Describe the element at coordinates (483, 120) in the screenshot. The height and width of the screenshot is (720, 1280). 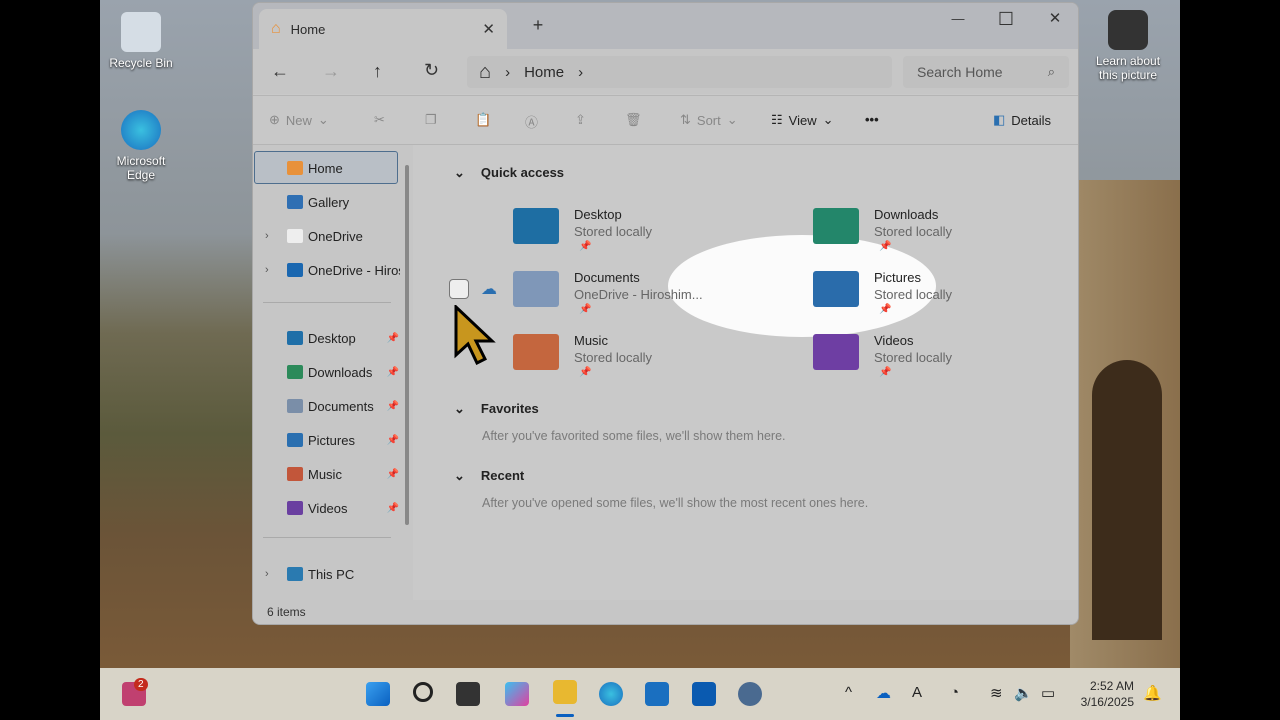
I see `paste-icon: 📋` at that location.